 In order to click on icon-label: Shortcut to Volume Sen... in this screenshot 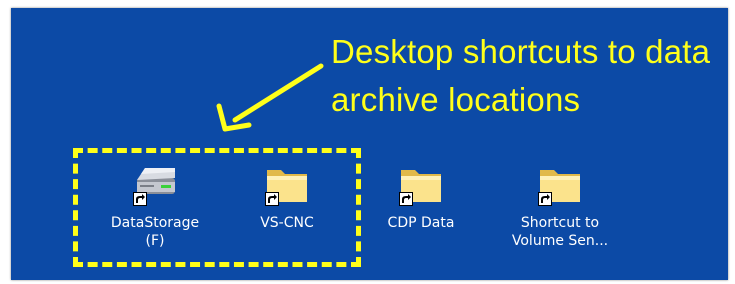, I will do `click(560, 232)`.